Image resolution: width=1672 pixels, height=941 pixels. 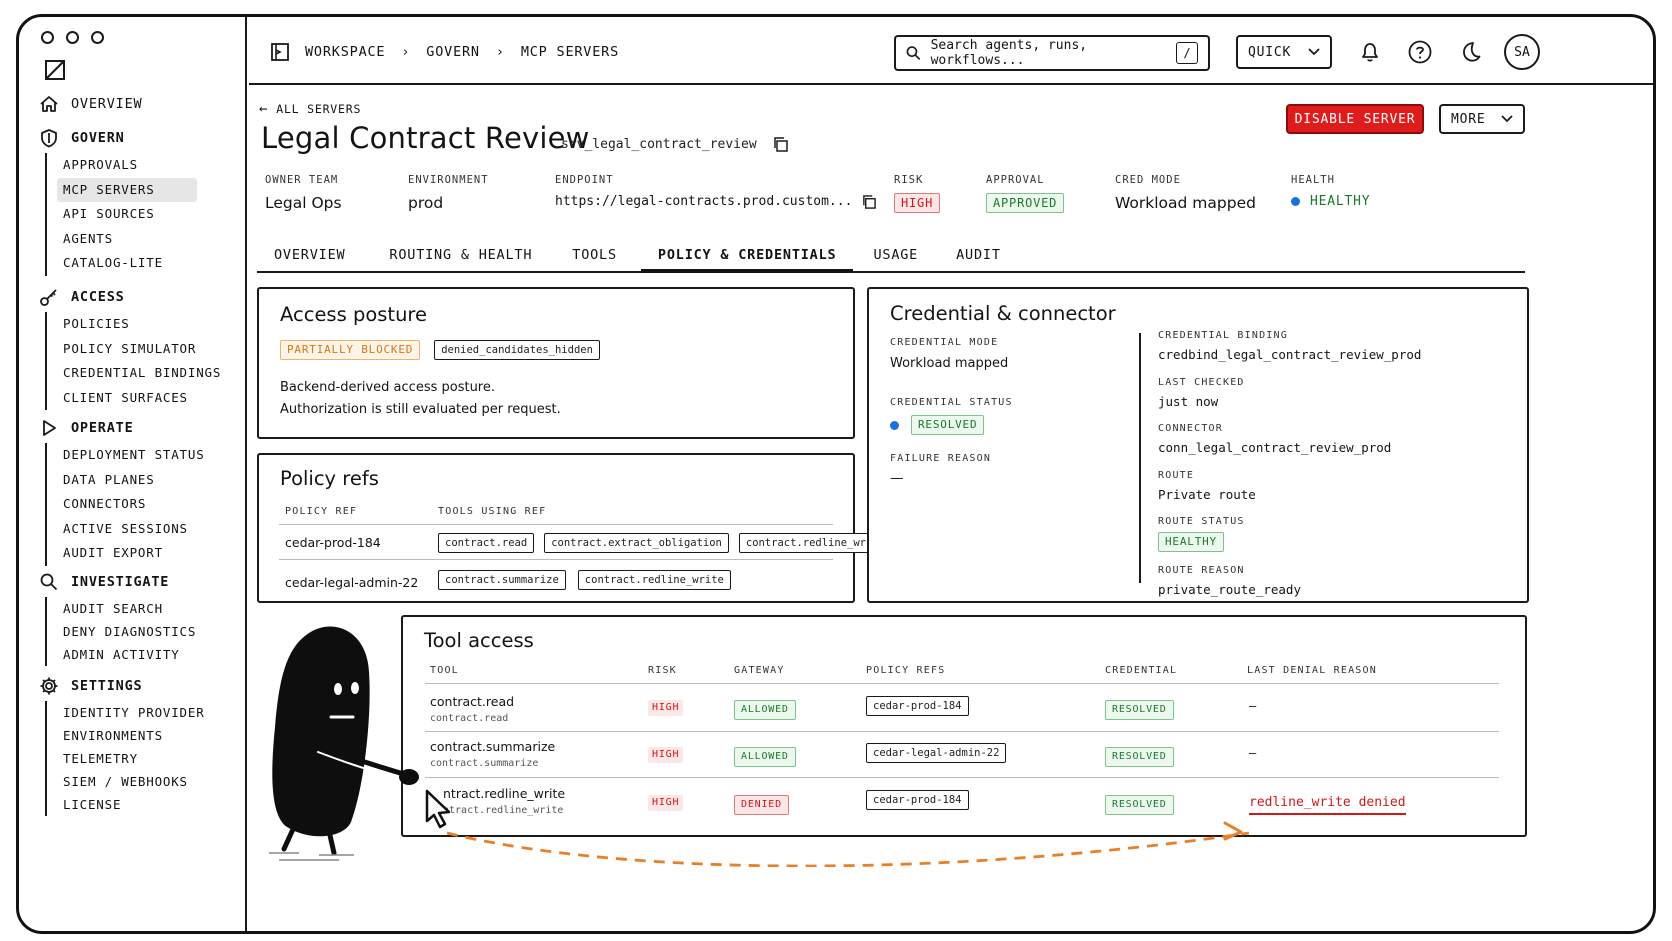 I want to click on policy-ref-name: cedar-legal-admin-22, so click(x=352, y=582).